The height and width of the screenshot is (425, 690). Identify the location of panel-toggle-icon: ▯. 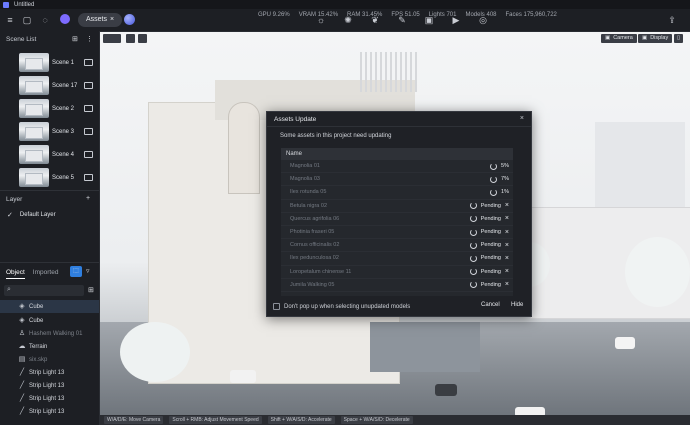
(679, 38).